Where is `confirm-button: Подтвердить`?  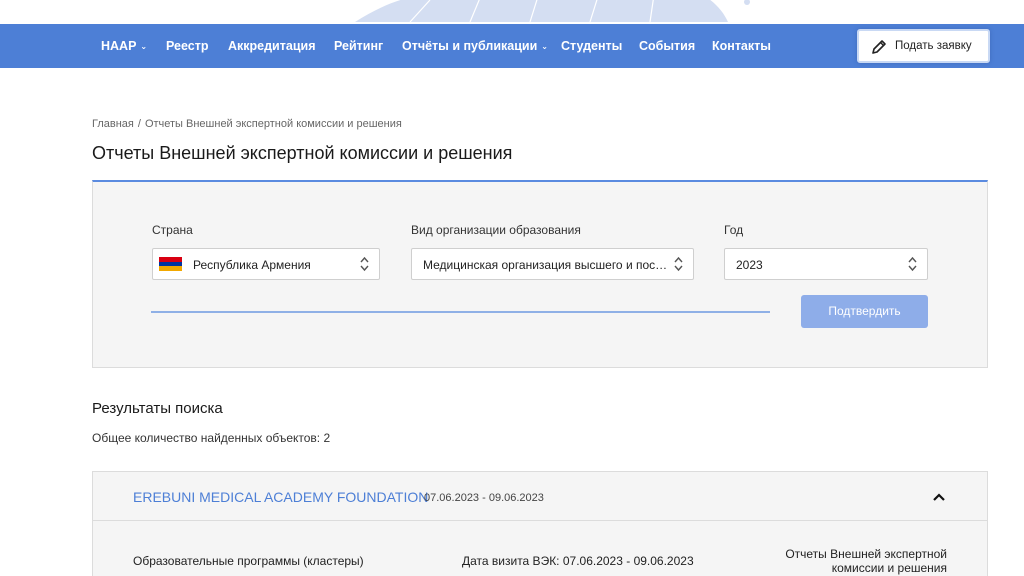
confirm-button: Подтвердить is located at coordinates (864, 311).